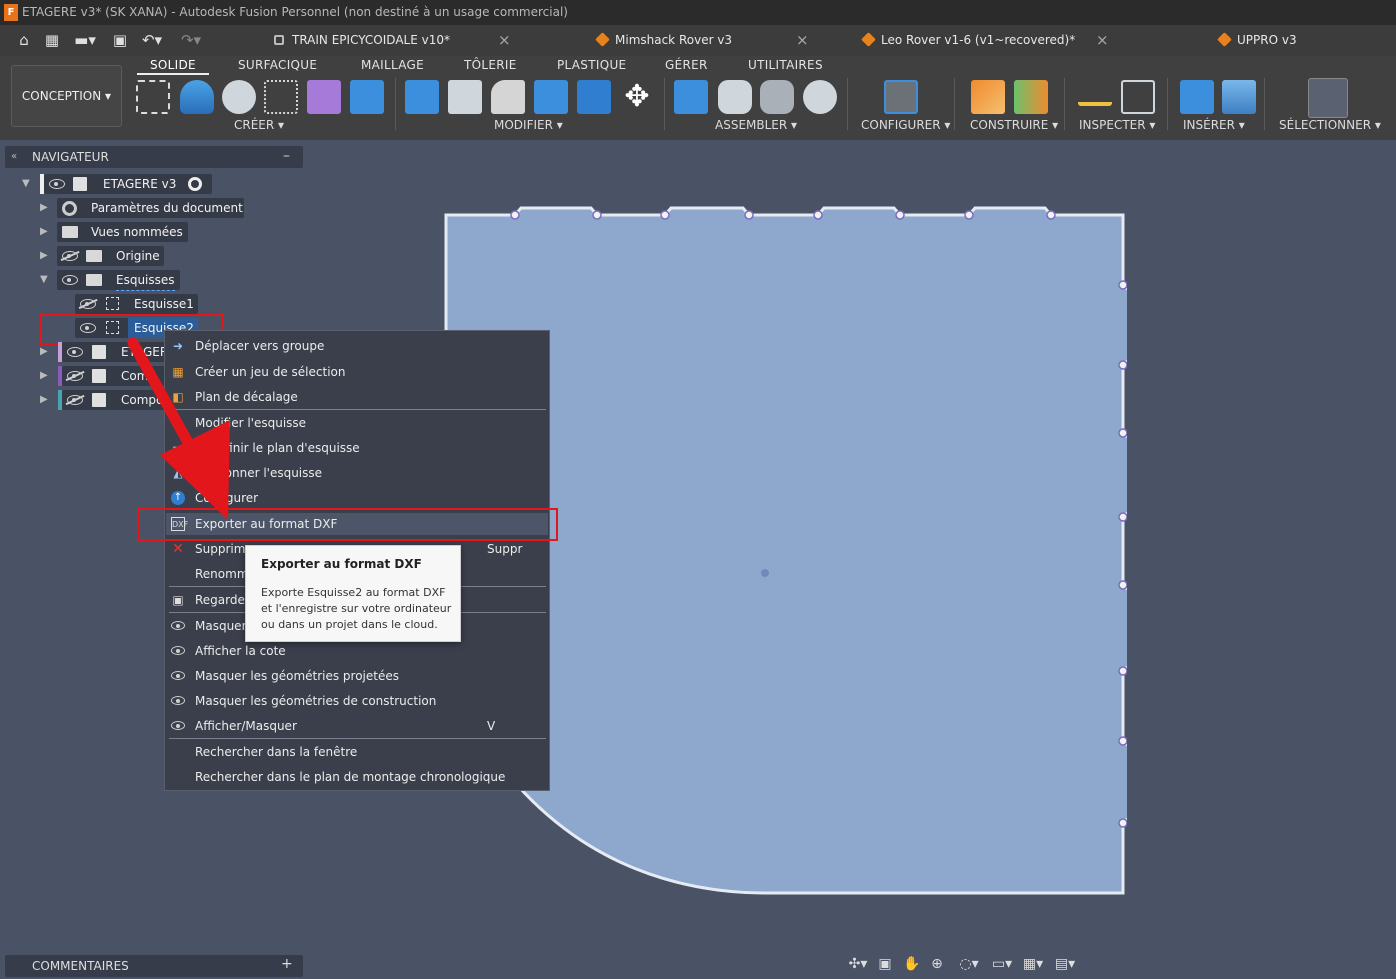  I want to click on tab-surfacique: SURFACIQUE, so click(277, 65).